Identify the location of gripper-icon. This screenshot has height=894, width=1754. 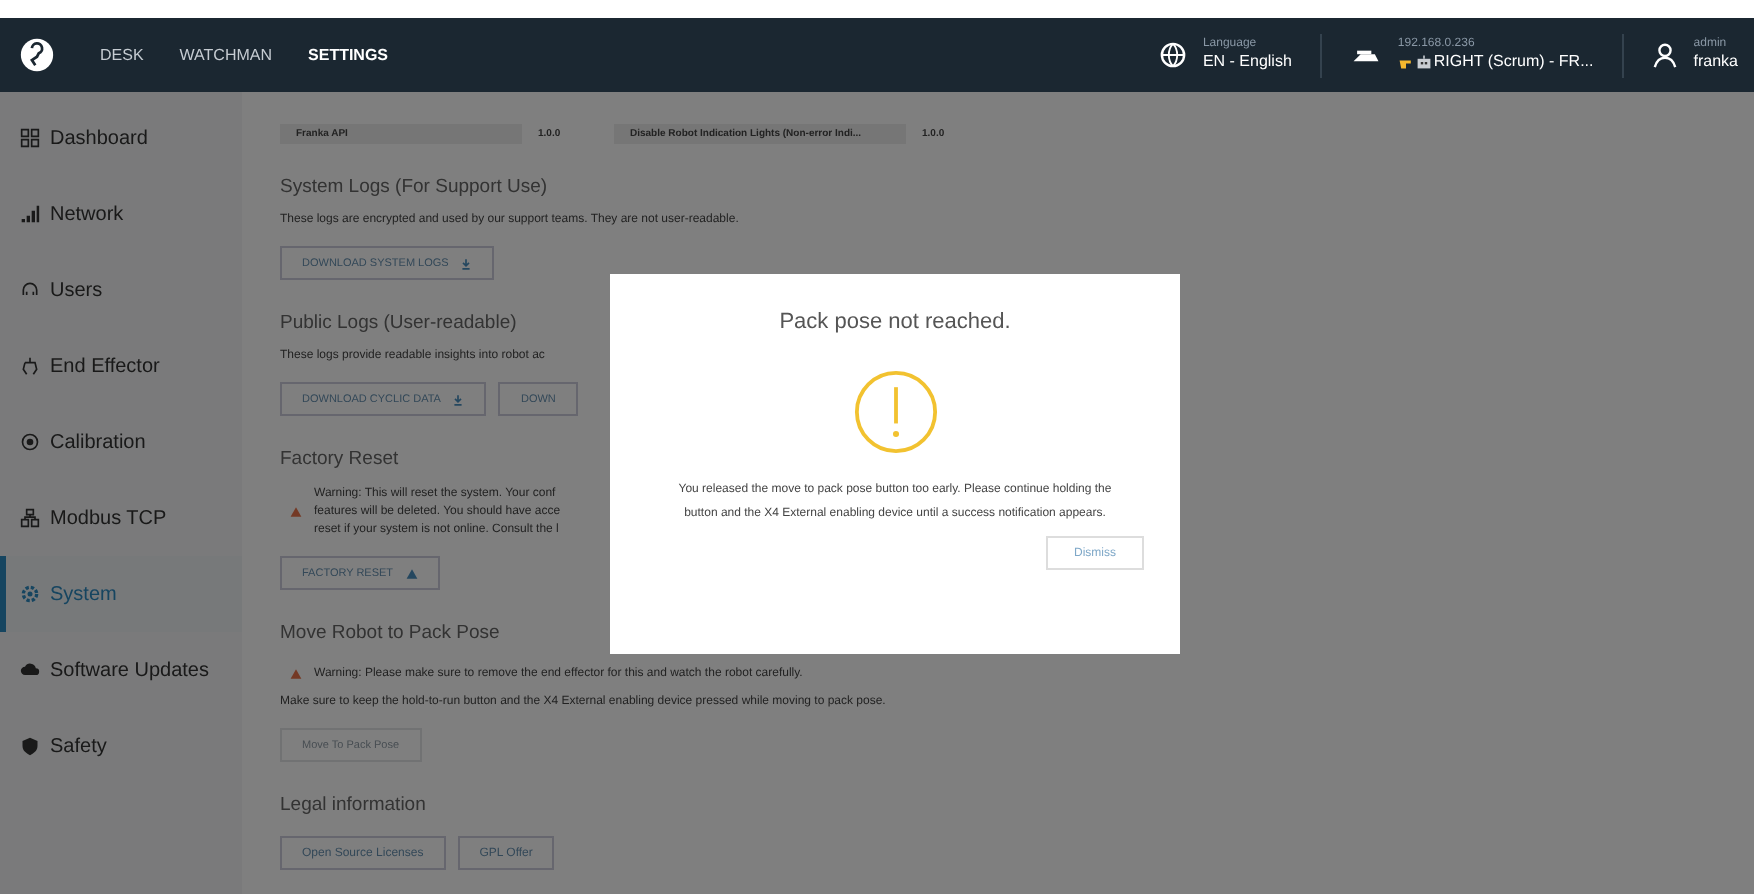
(30, 366).